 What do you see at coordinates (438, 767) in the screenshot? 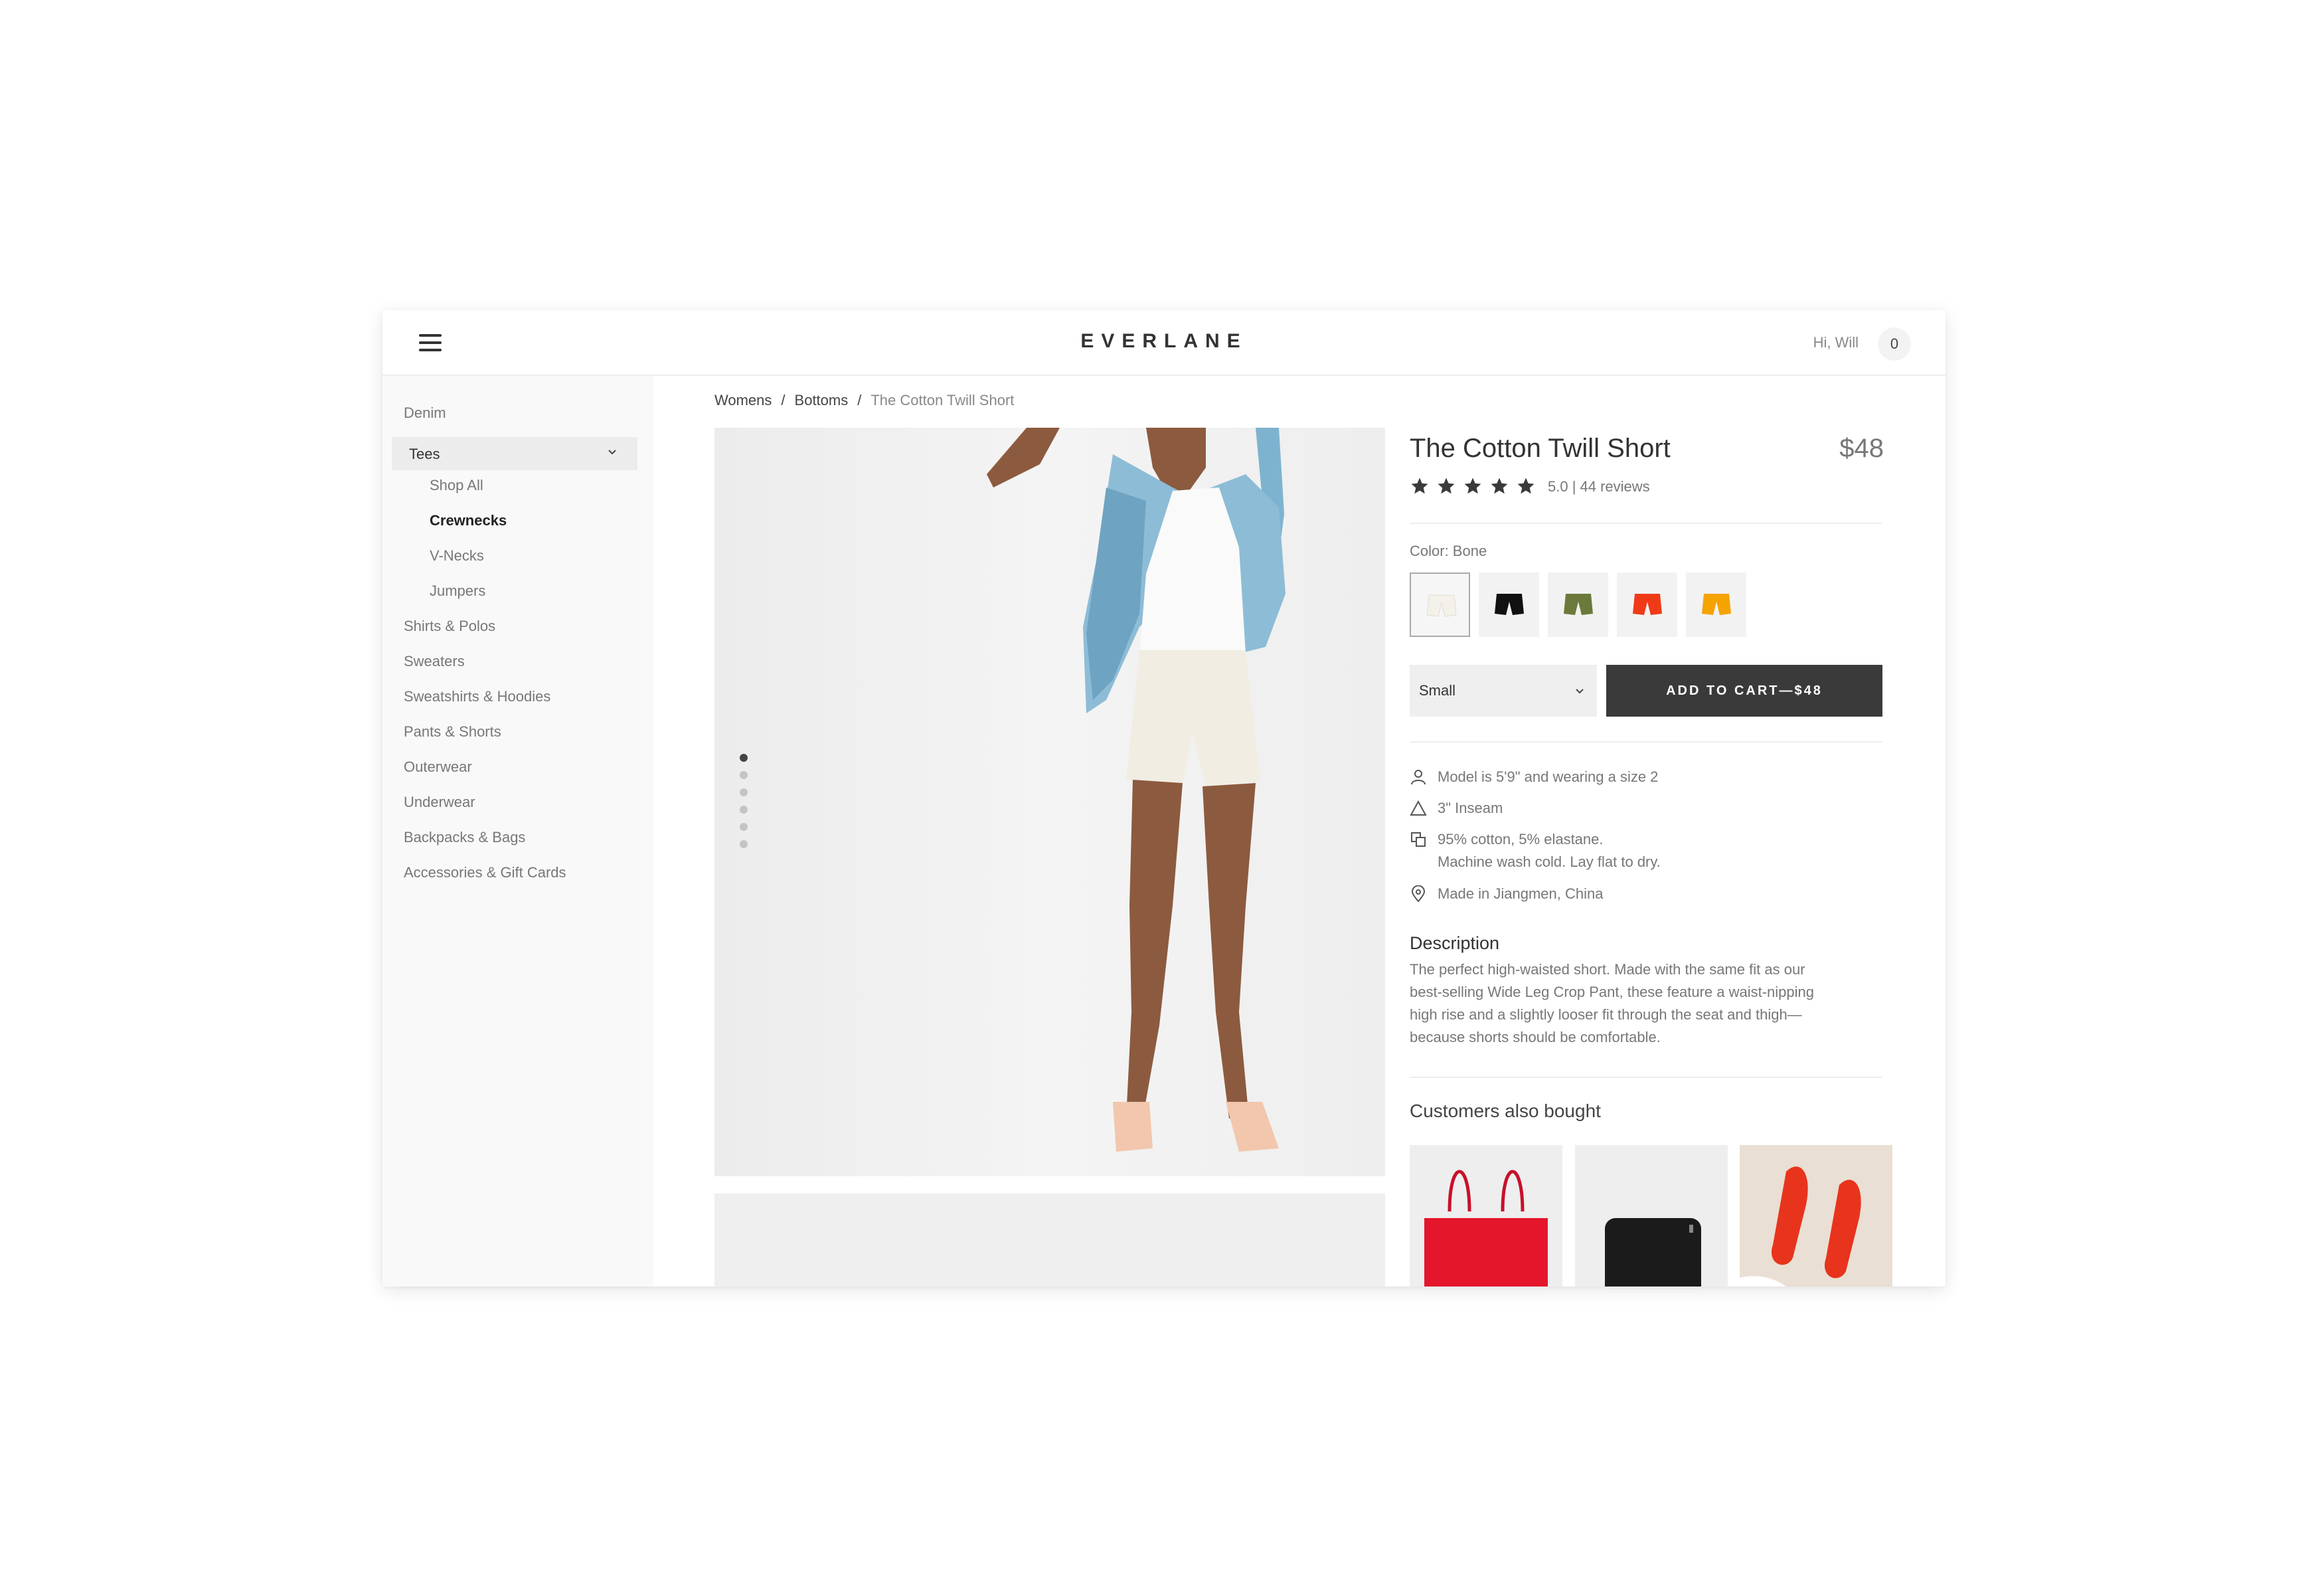
I see `sidebar-item-outerwear: Outerwear` at bounding box center [438, 767].